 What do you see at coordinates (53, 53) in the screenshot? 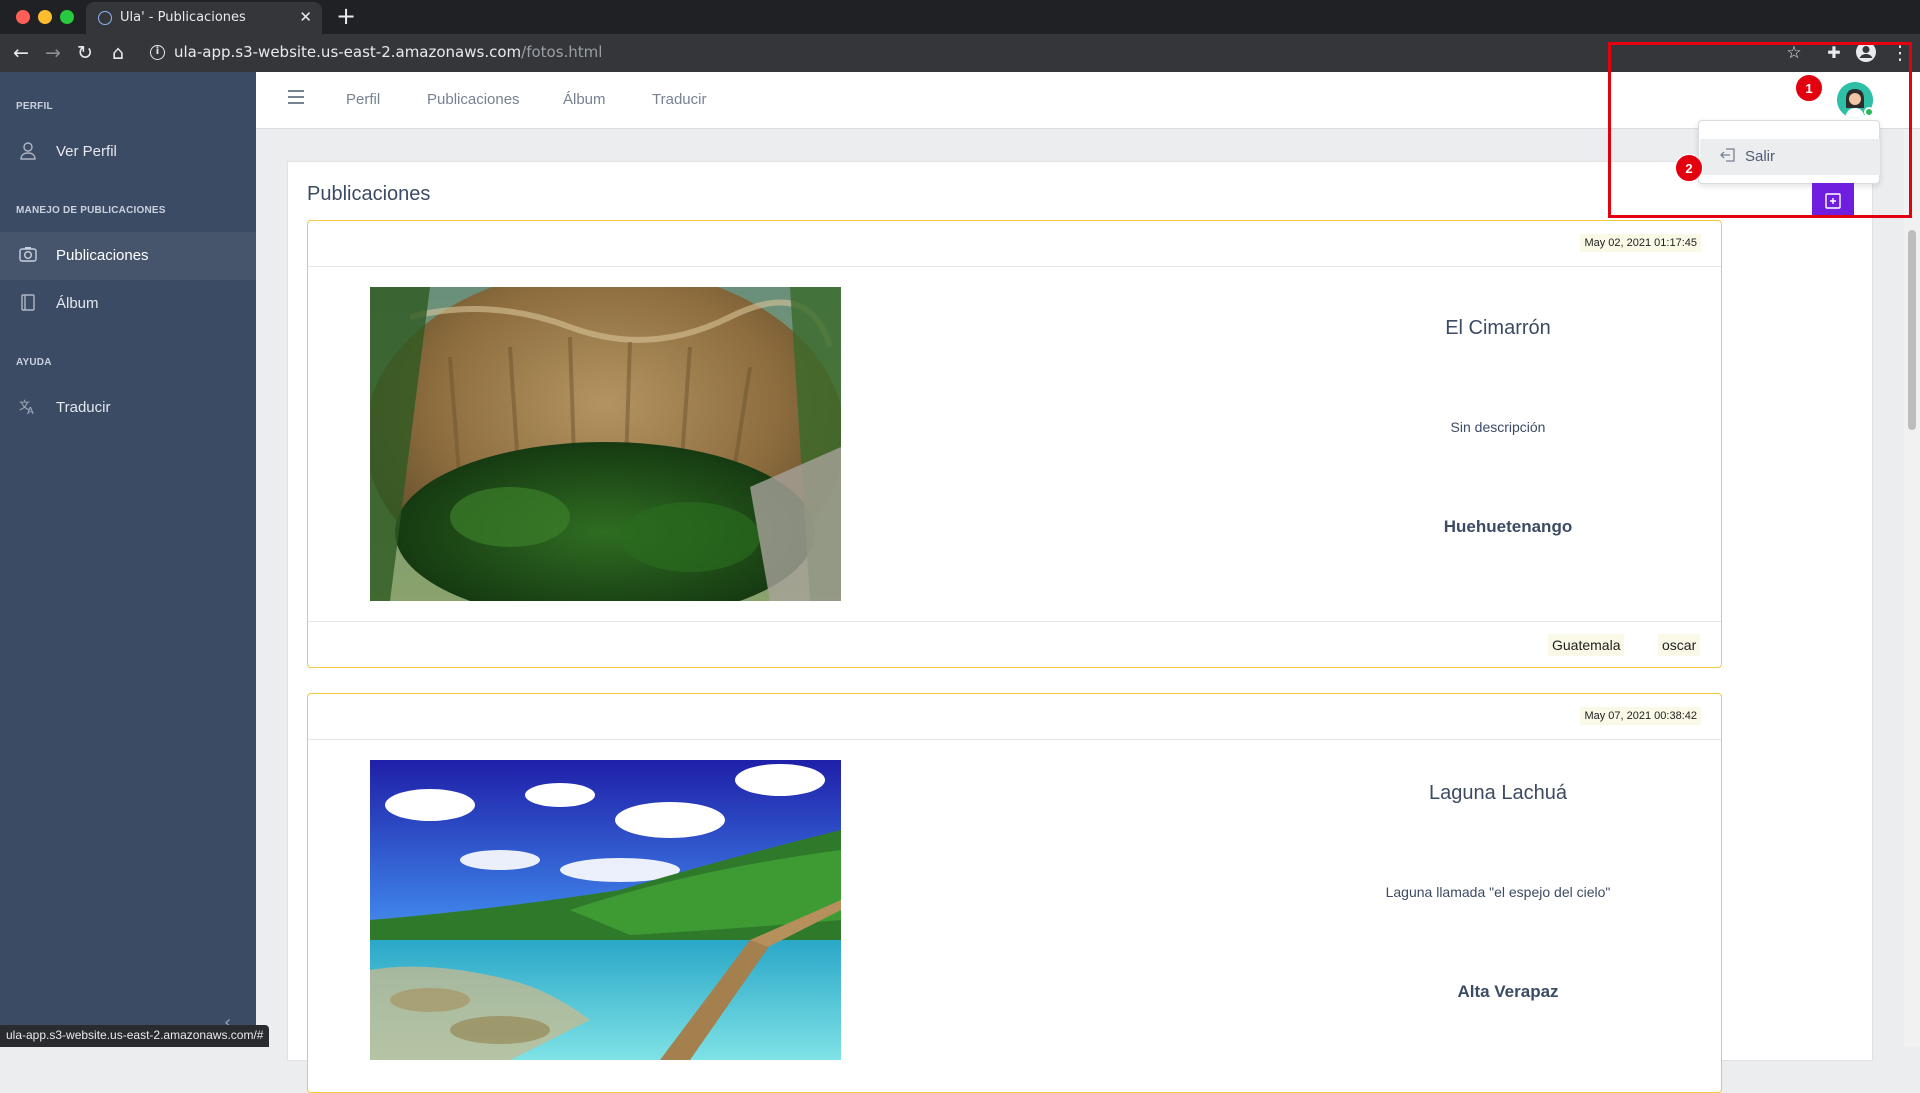
I see `forward-icon: →` at bounding box center [53, 53].